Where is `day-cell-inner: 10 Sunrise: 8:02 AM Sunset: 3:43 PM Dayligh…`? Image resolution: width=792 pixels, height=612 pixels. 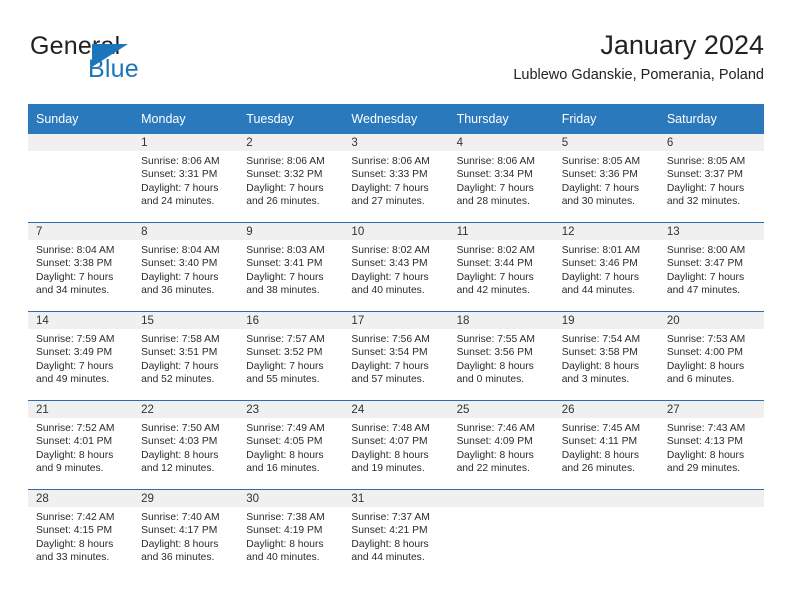 day-cell-inner: 10 Sunrise: 8:02 AM Sunset: 3:43 PM Dayligh… is located at coordinates (396, 267).